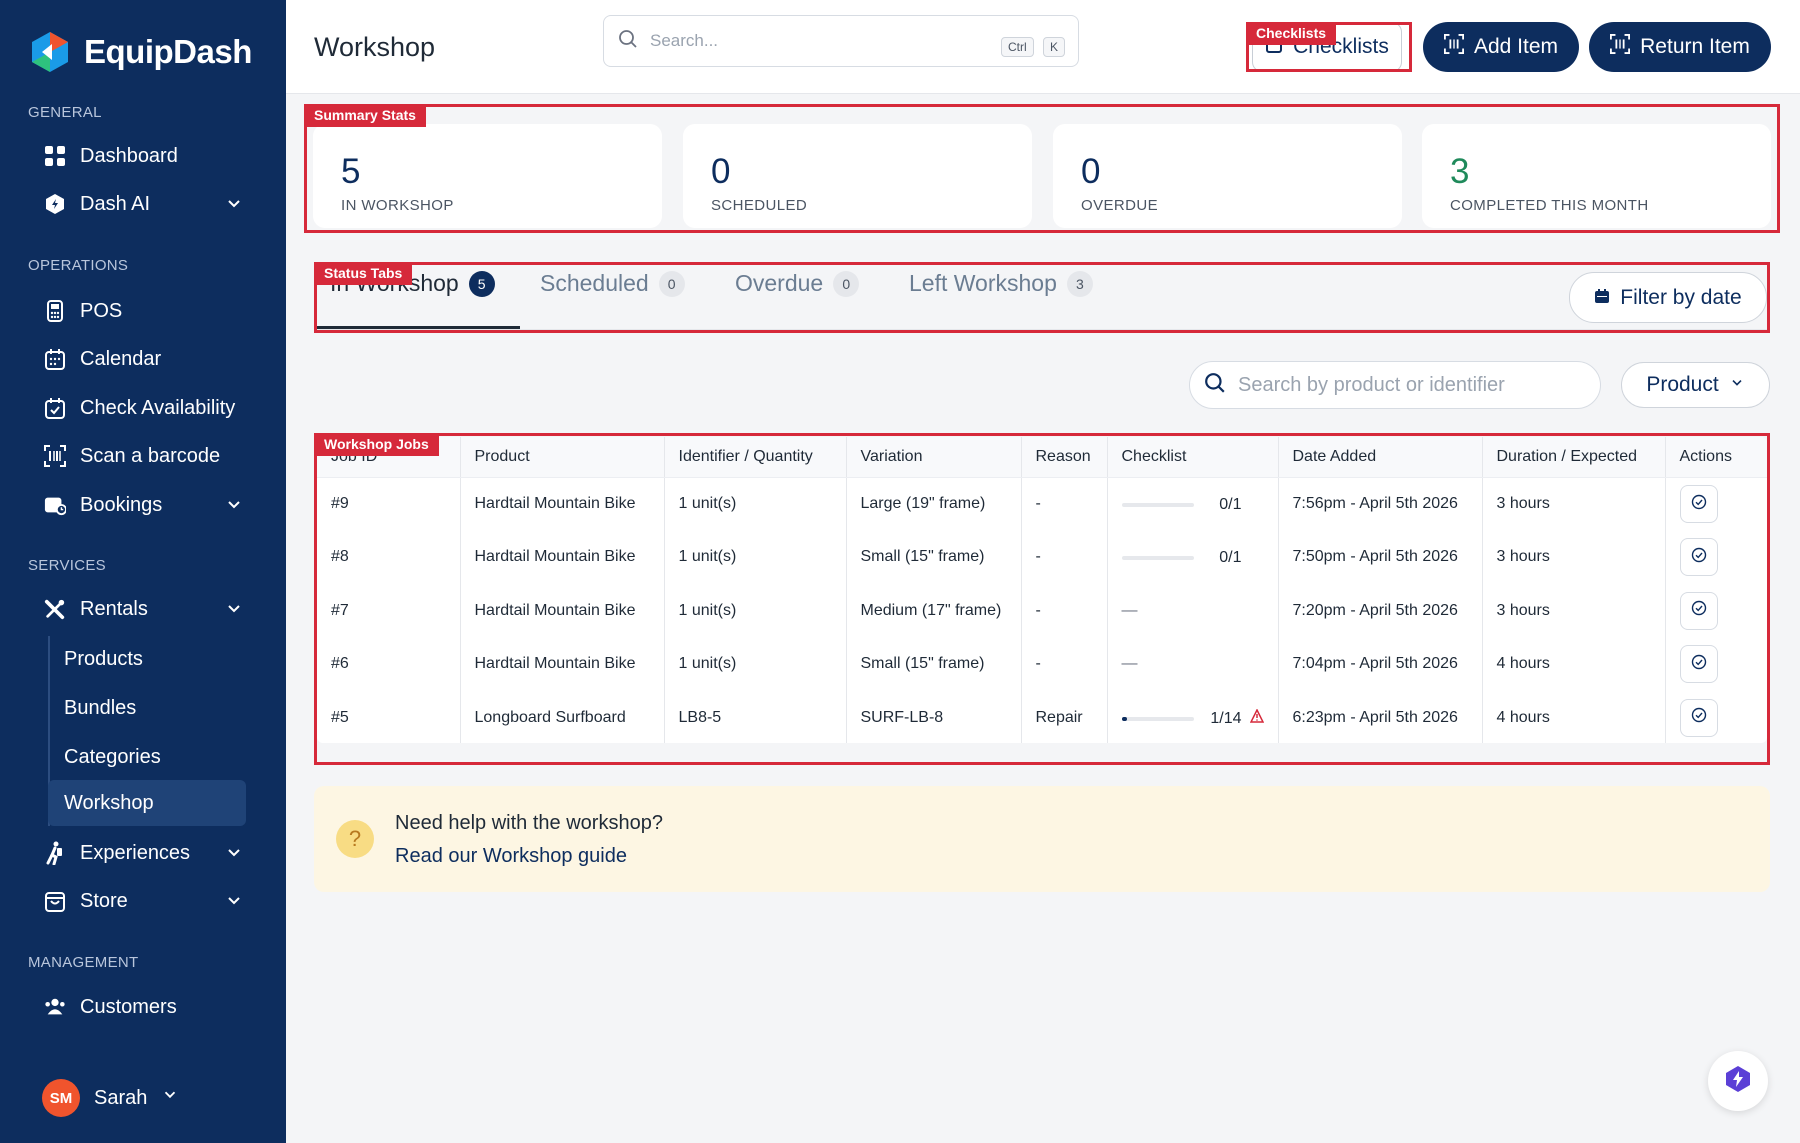 This screenshot has height=1143, width=1800. I want to click on add-item-label: Add Item, so click(1516, 46).